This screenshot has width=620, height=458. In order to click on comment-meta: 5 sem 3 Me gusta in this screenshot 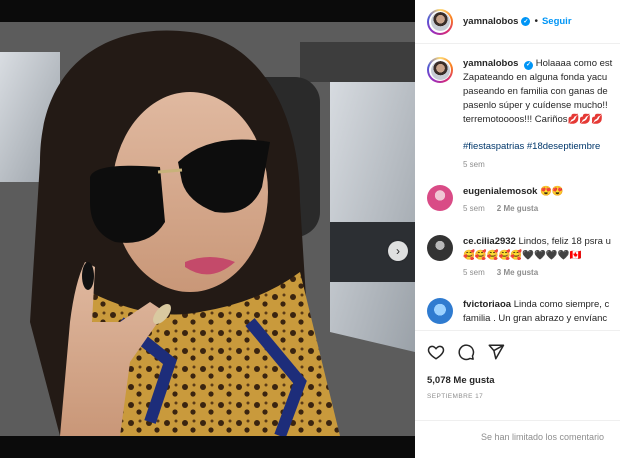, I will do `click(537, 272)`.